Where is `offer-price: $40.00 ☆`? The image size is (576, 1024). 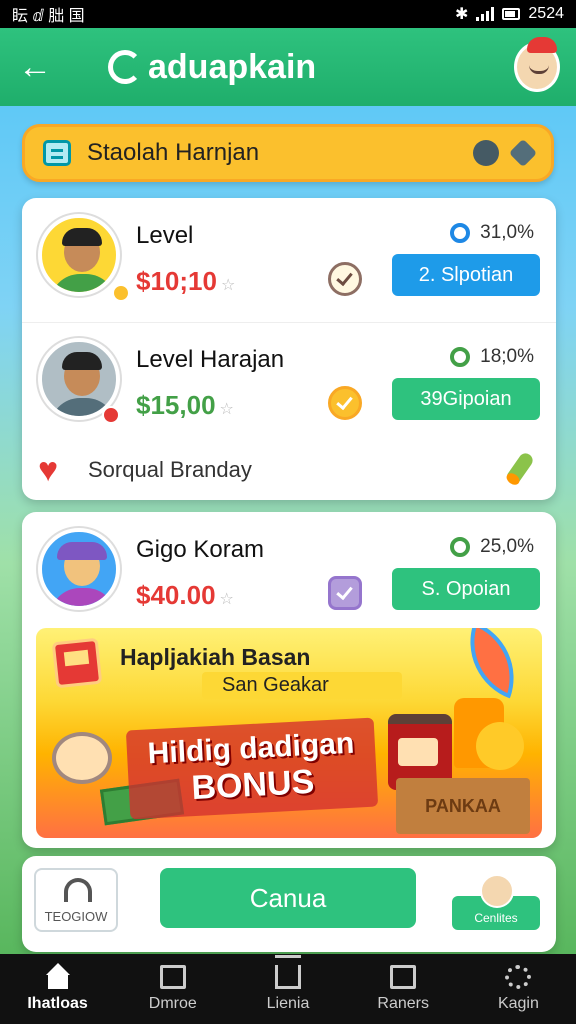
offer-price: $40.00 ☆ is located at coordinates (185, 595).